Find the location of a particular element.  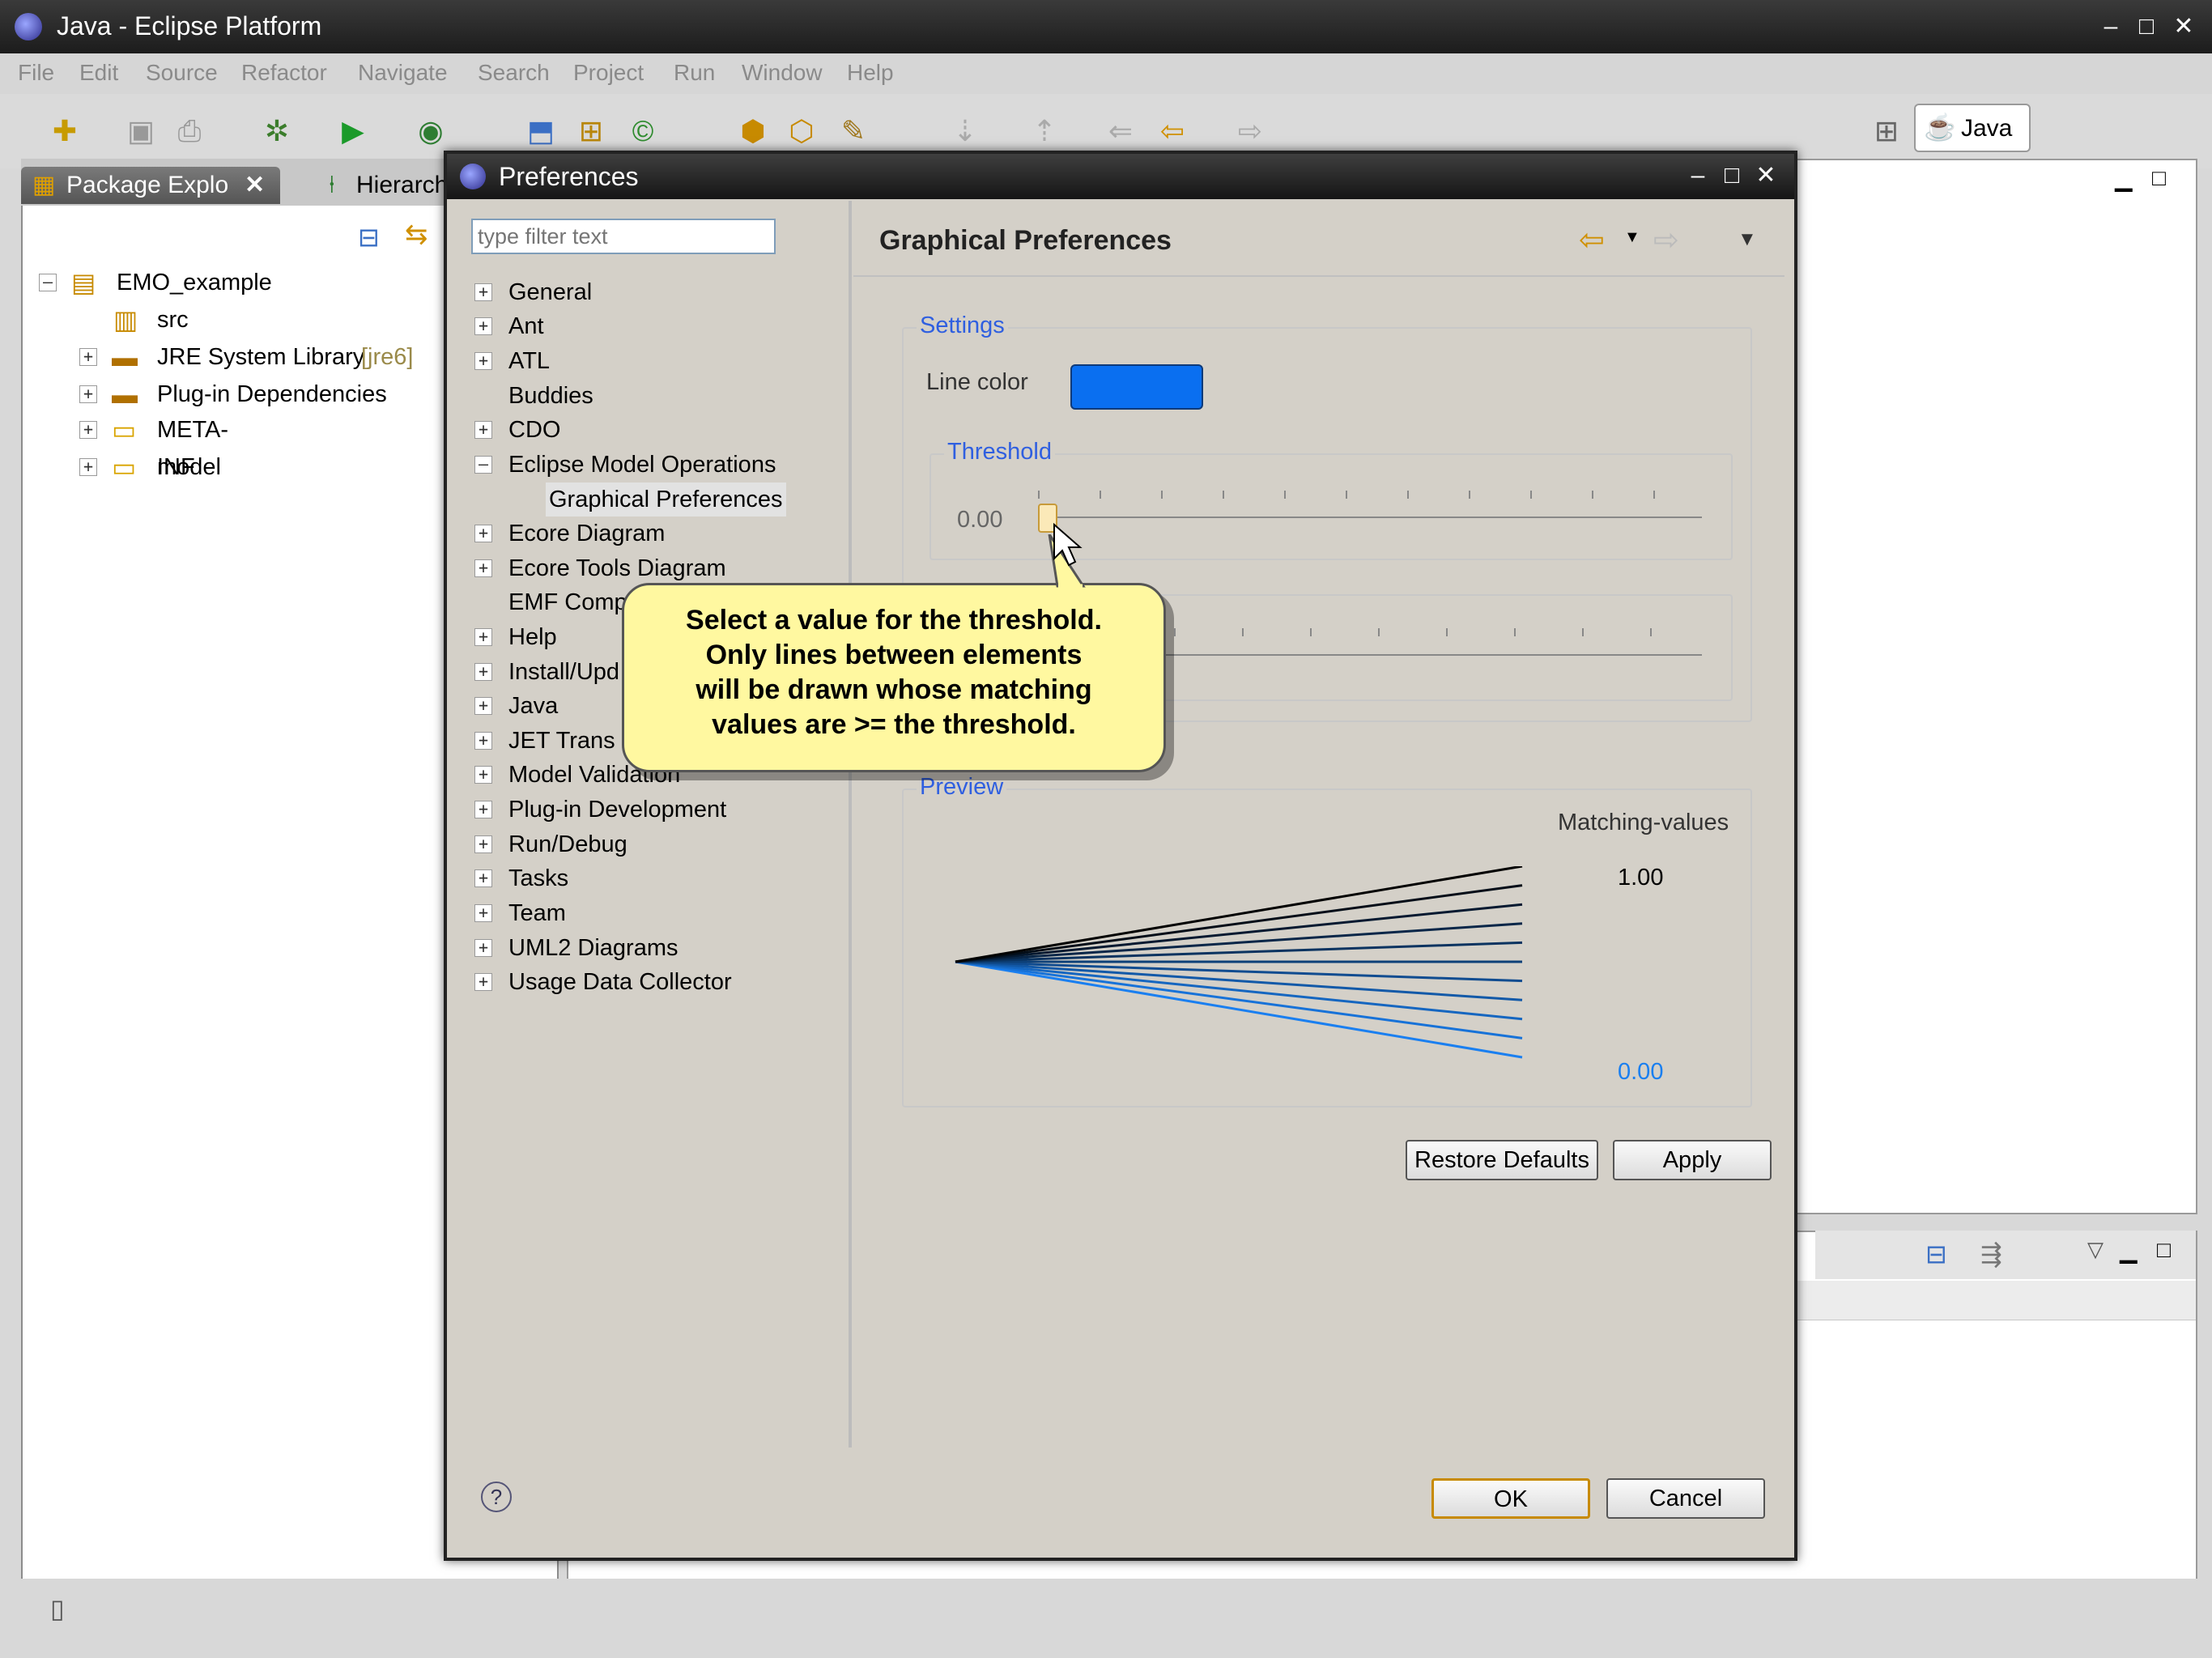

new-package-icon: ⊞ is located at coordinates (591, 131).